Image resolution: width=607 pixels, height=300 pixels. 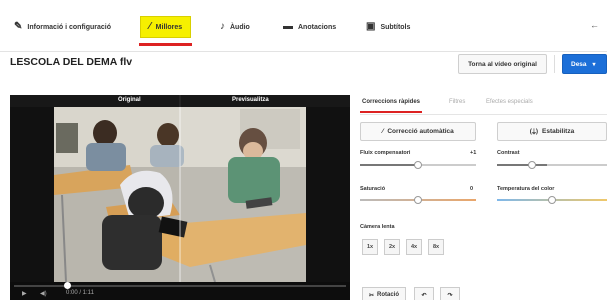 I want to click on saturation-label: Saturació, so click(x=373, y=189).